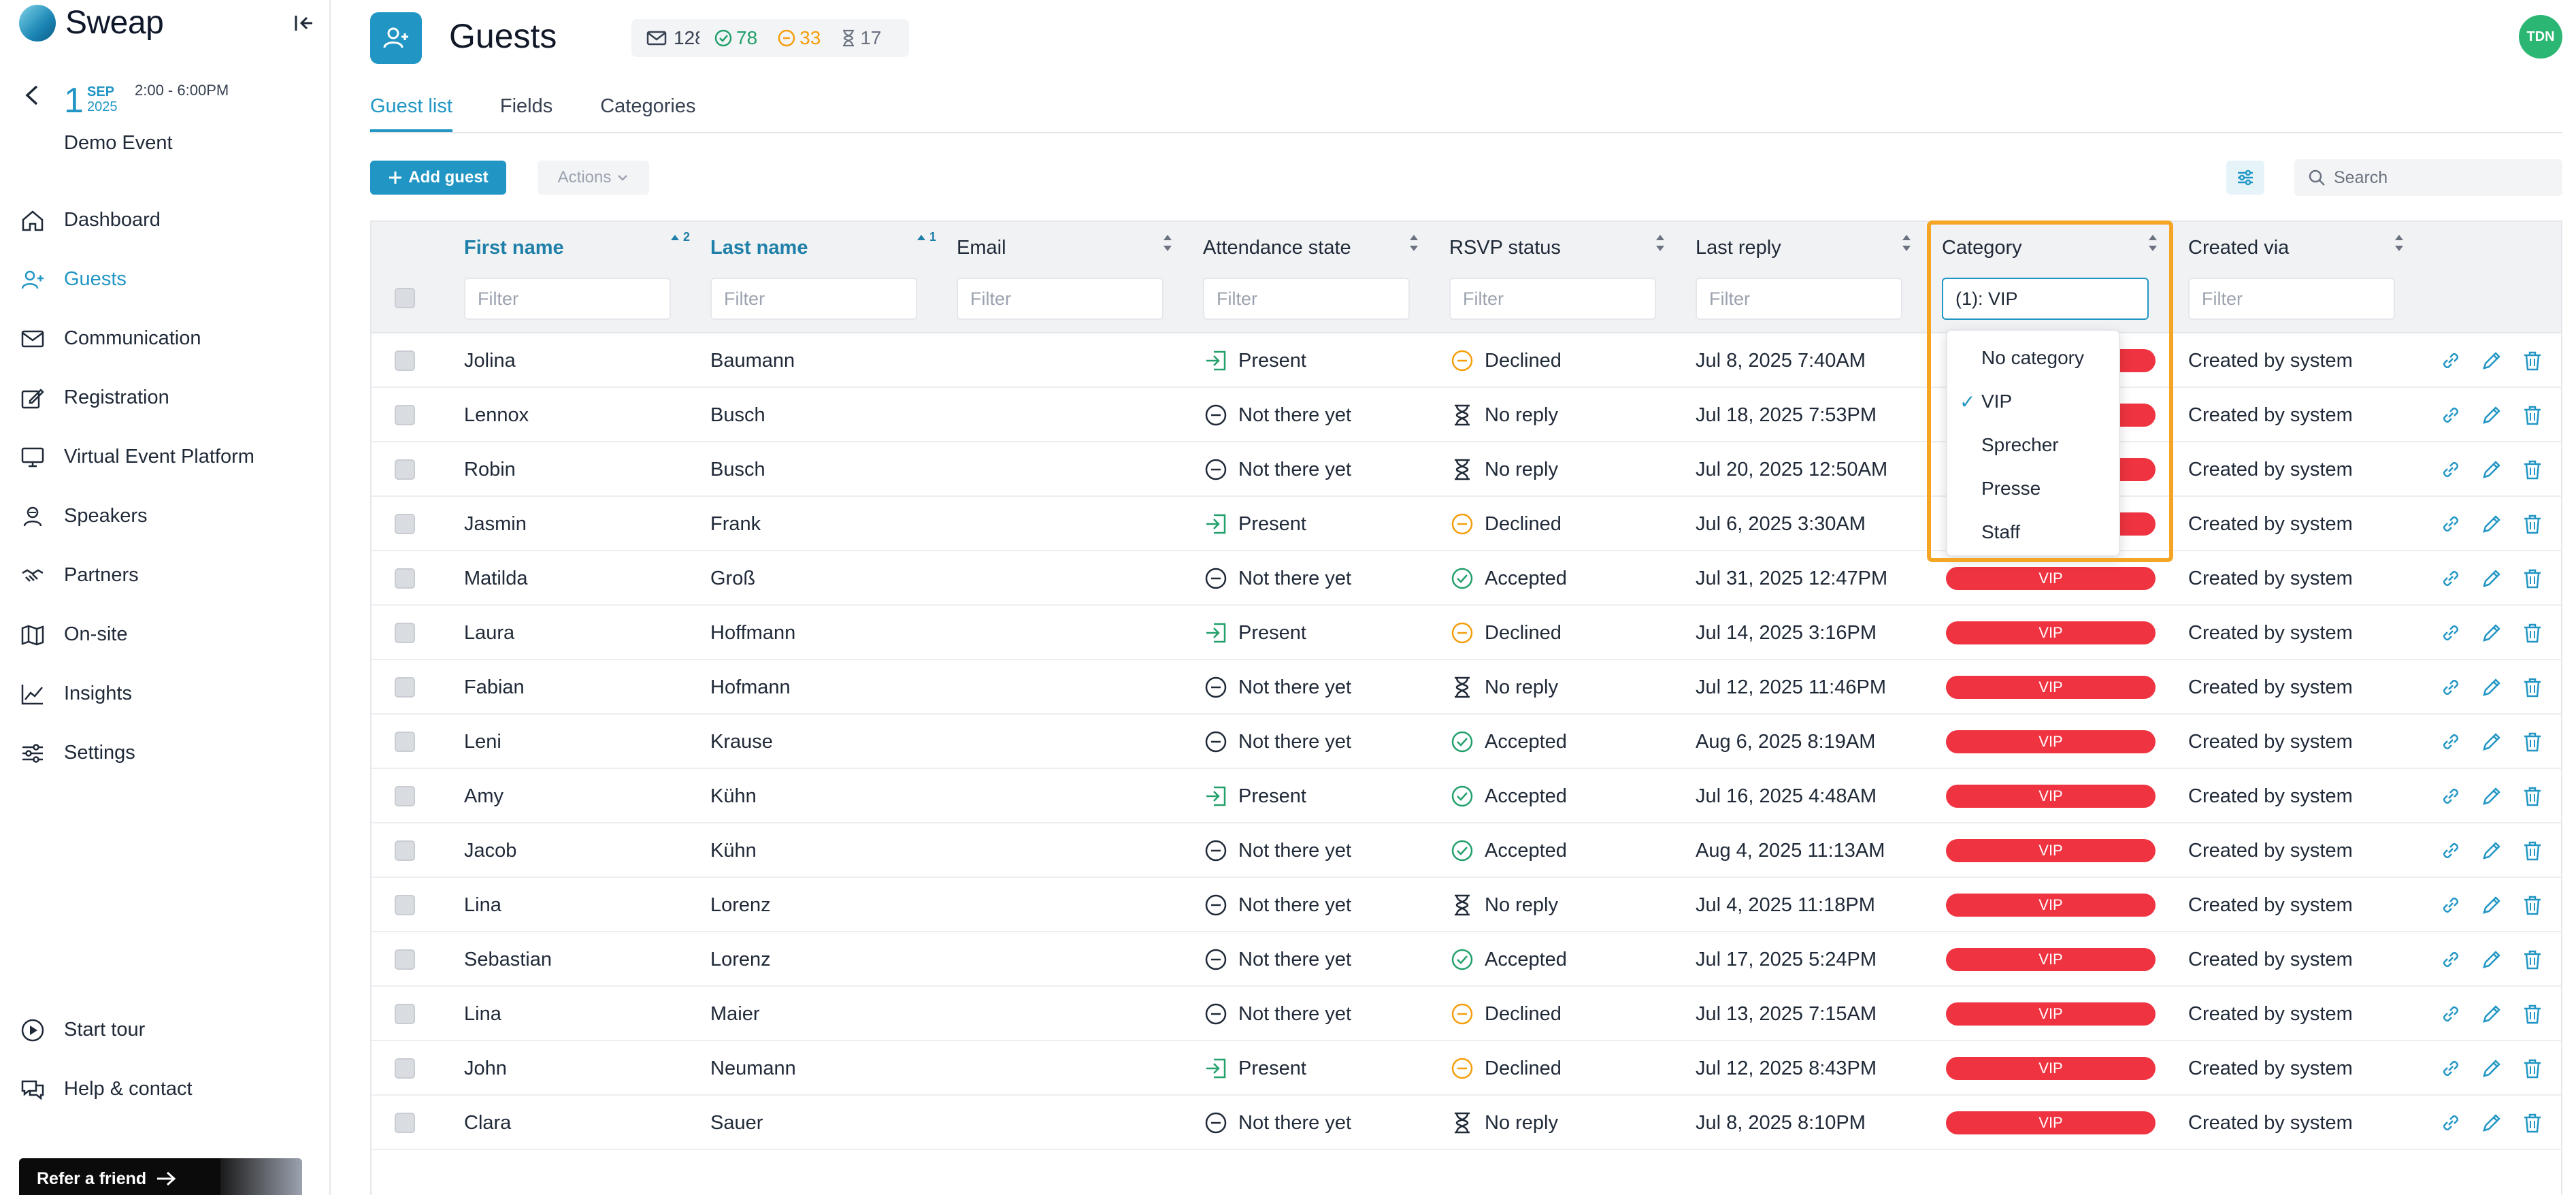 The height and width of the screenshot is (1195, 2576). I want to click on filter-category, so click(2045, 299).